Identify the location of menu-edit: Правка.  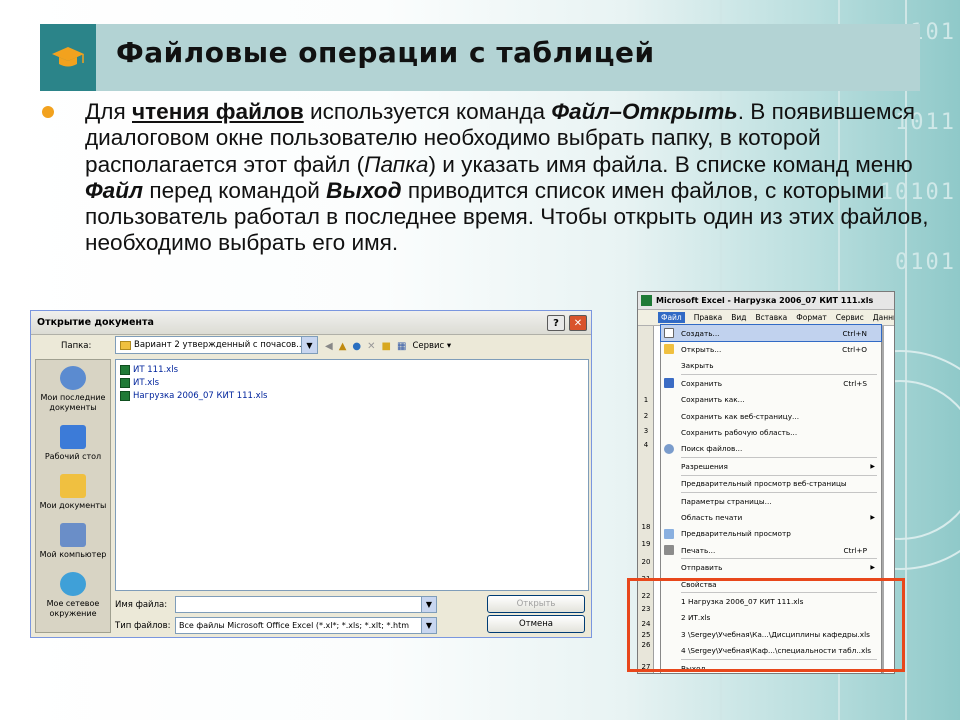
(708, 317).